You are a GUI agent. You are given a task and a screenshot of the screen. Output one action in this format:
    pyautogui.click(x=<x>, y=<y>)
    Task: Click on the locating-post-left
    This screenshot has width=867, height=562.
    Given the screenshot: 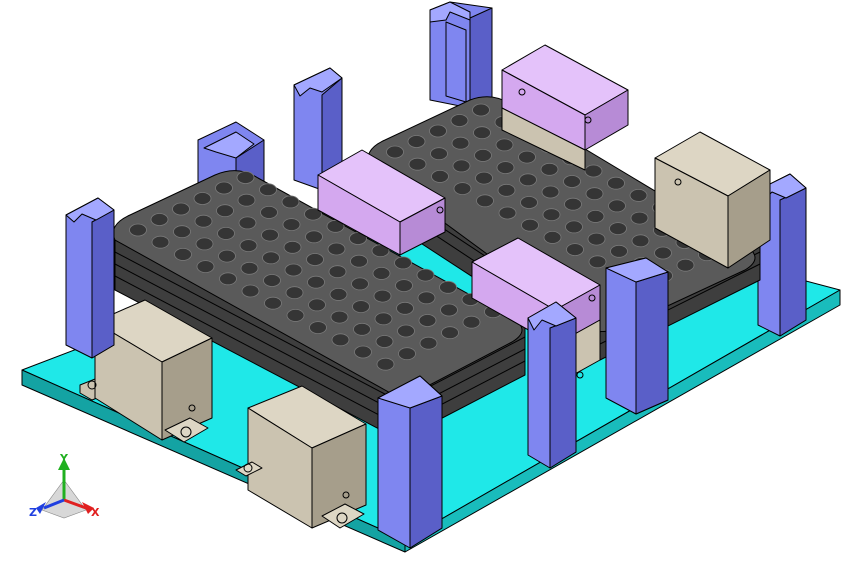 What is the action you would take?
    pyautogui.click(x=90, y=278)
    